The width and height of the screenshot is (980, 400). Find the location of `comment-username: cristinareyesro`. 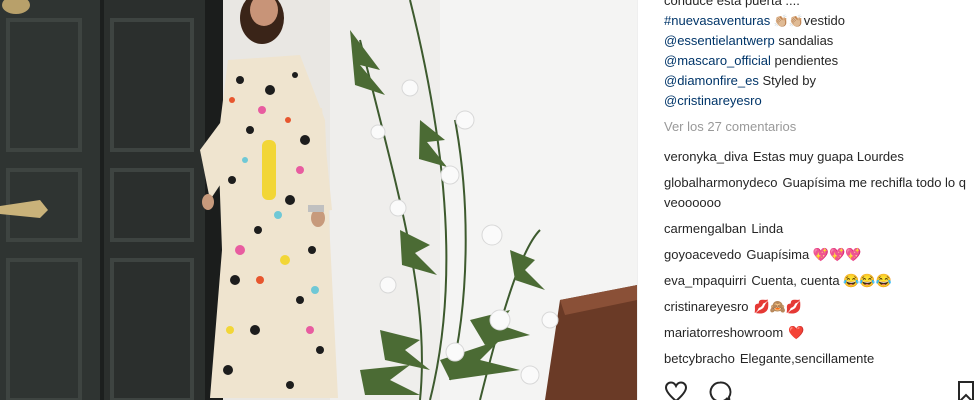

comment-username: cristinareyesro is located at coordinates (706, 306).